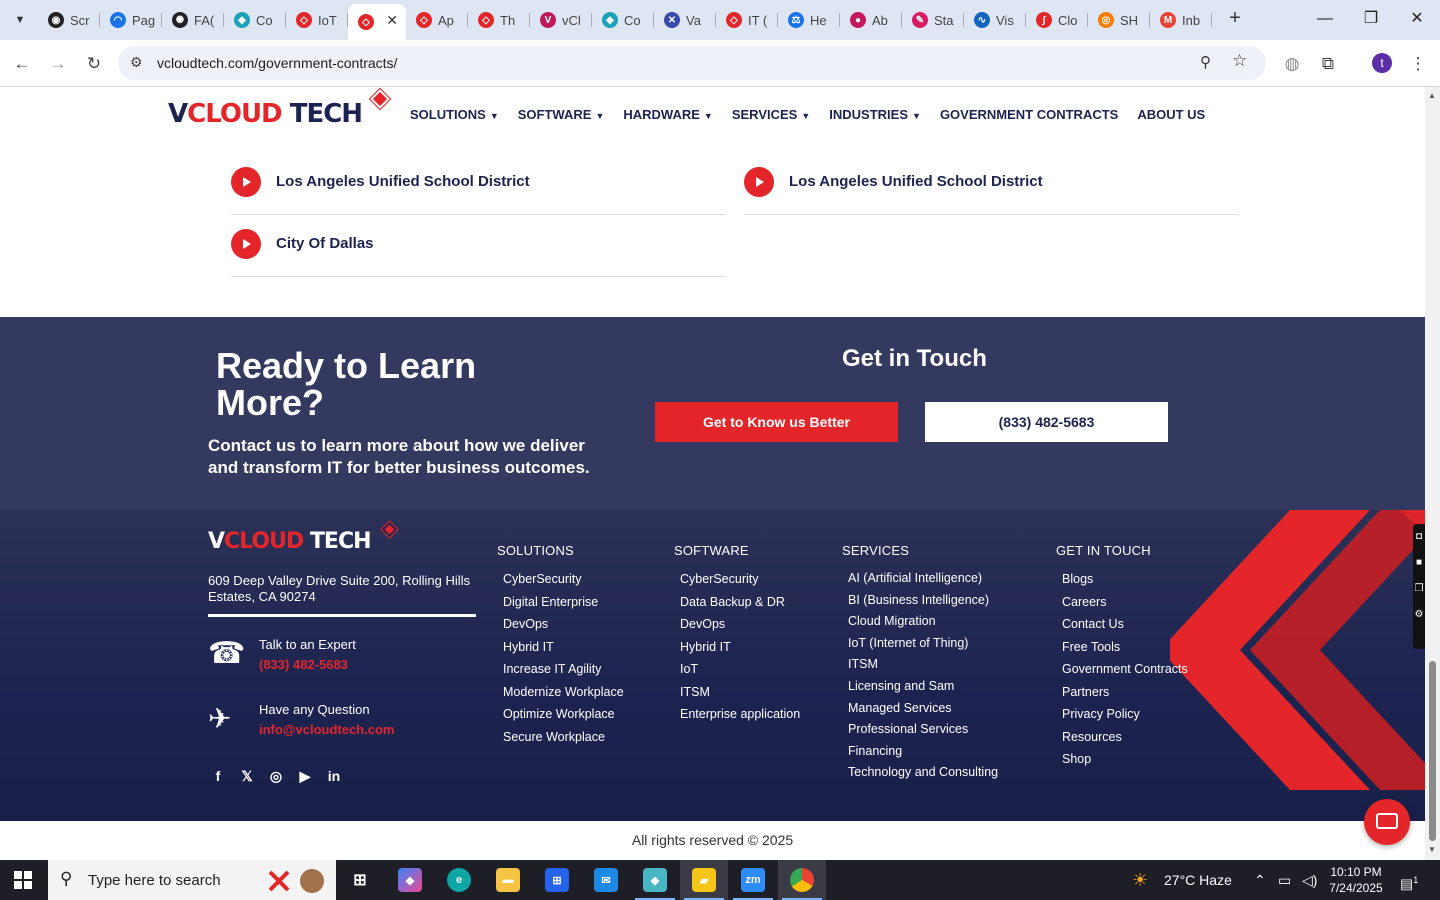 The height and width of the screenshot is (900, 1440). What do you see at coordinates (1419, 563) in the screenshot?
I see `video-icon: ■` at bounding box center [1419, 563].